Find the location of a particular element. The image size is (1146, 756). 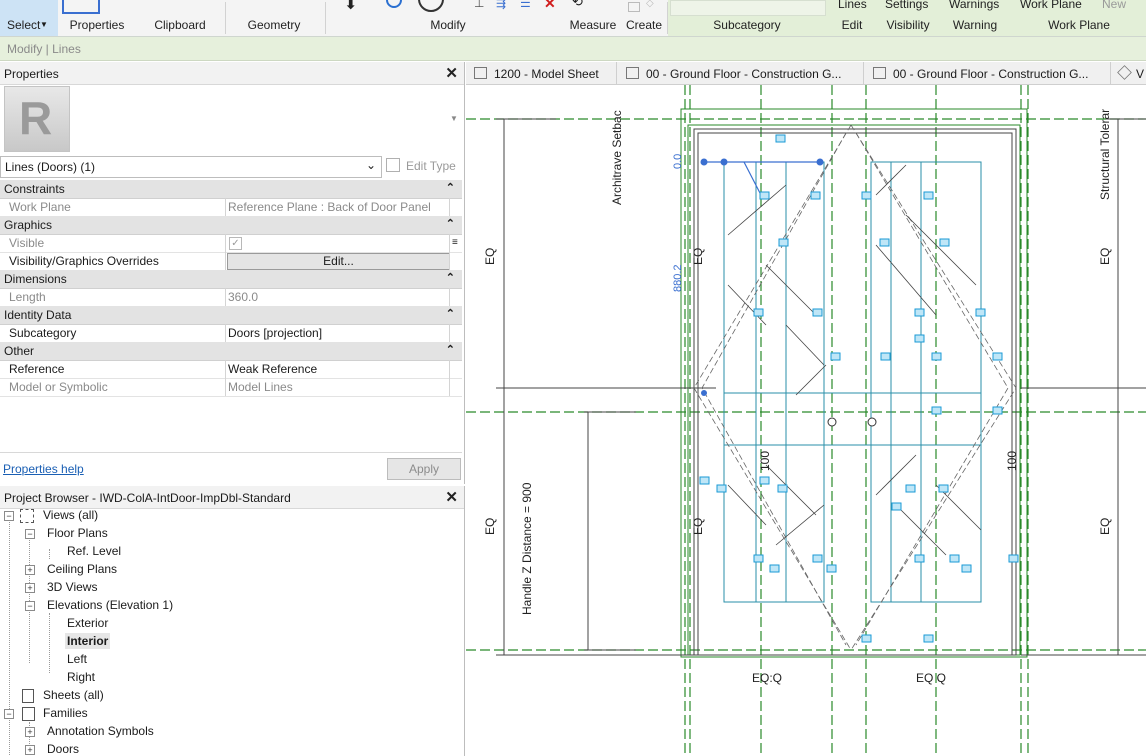

tree-item-doors: Doors is located at coordinates (63, 749).